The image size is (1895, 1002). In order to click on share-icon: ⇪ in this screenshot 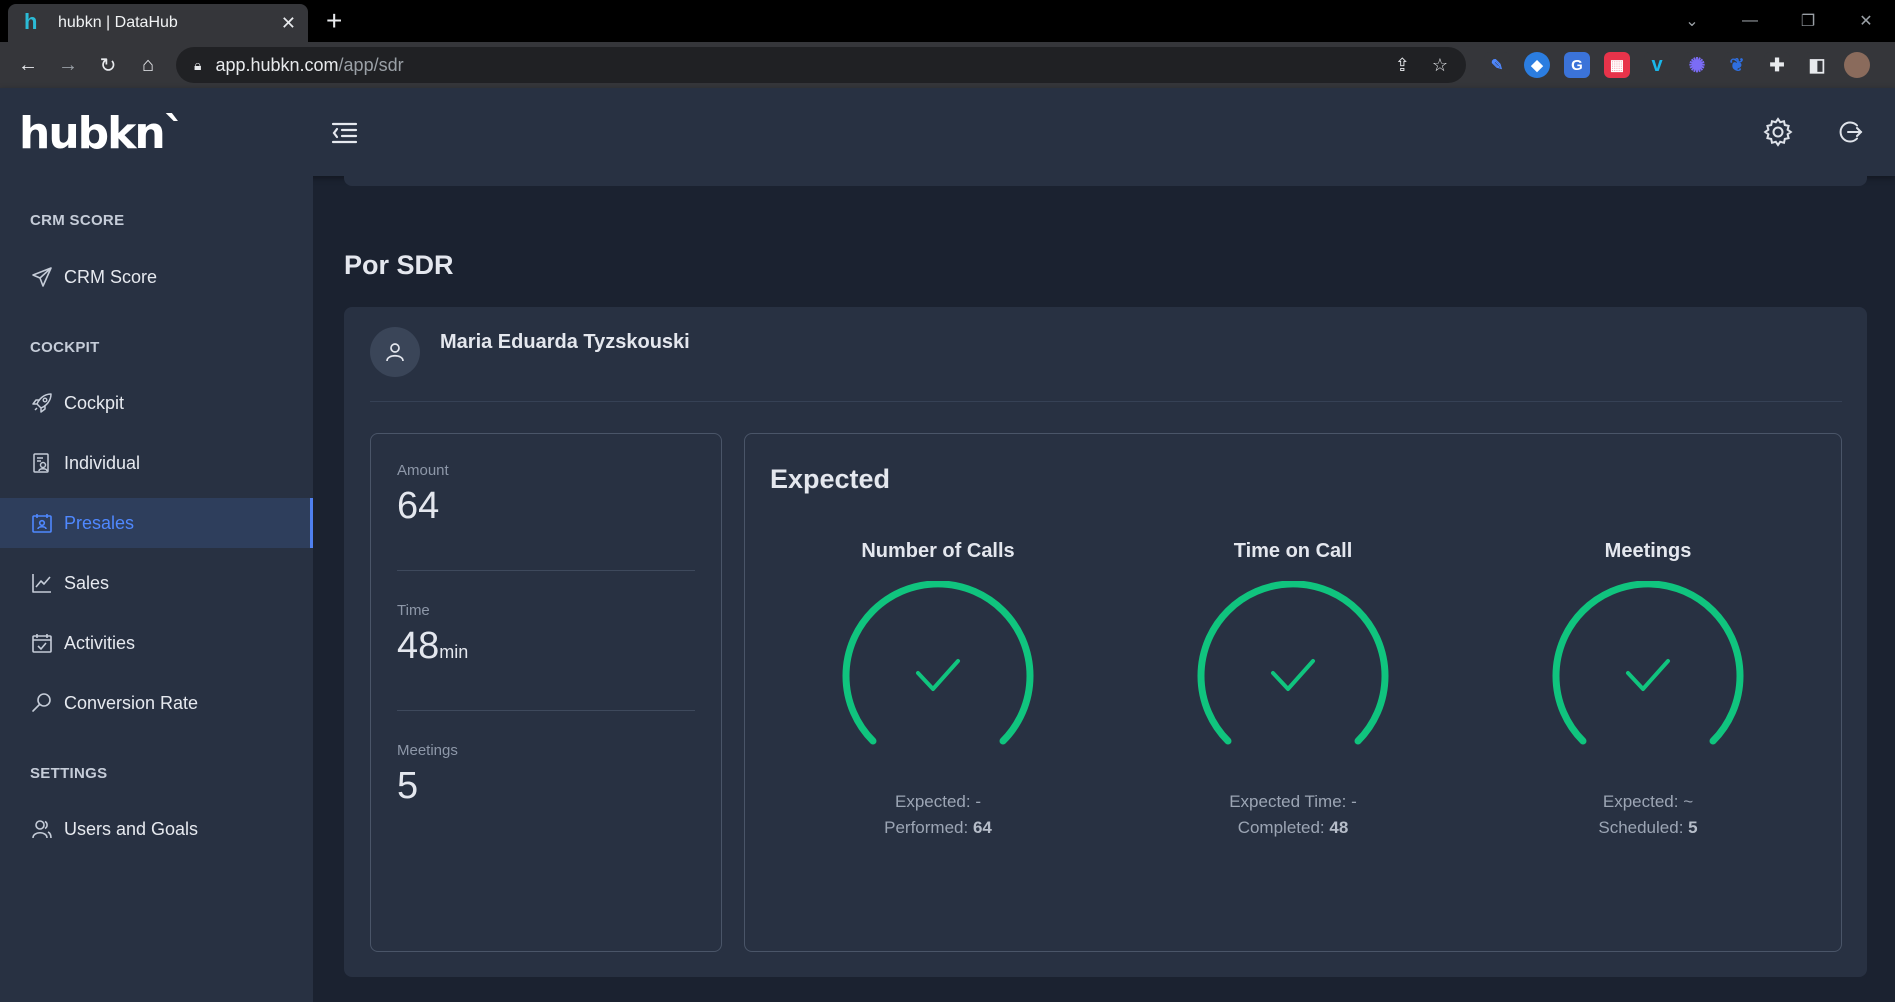, I will do `click(1402, 65)`.